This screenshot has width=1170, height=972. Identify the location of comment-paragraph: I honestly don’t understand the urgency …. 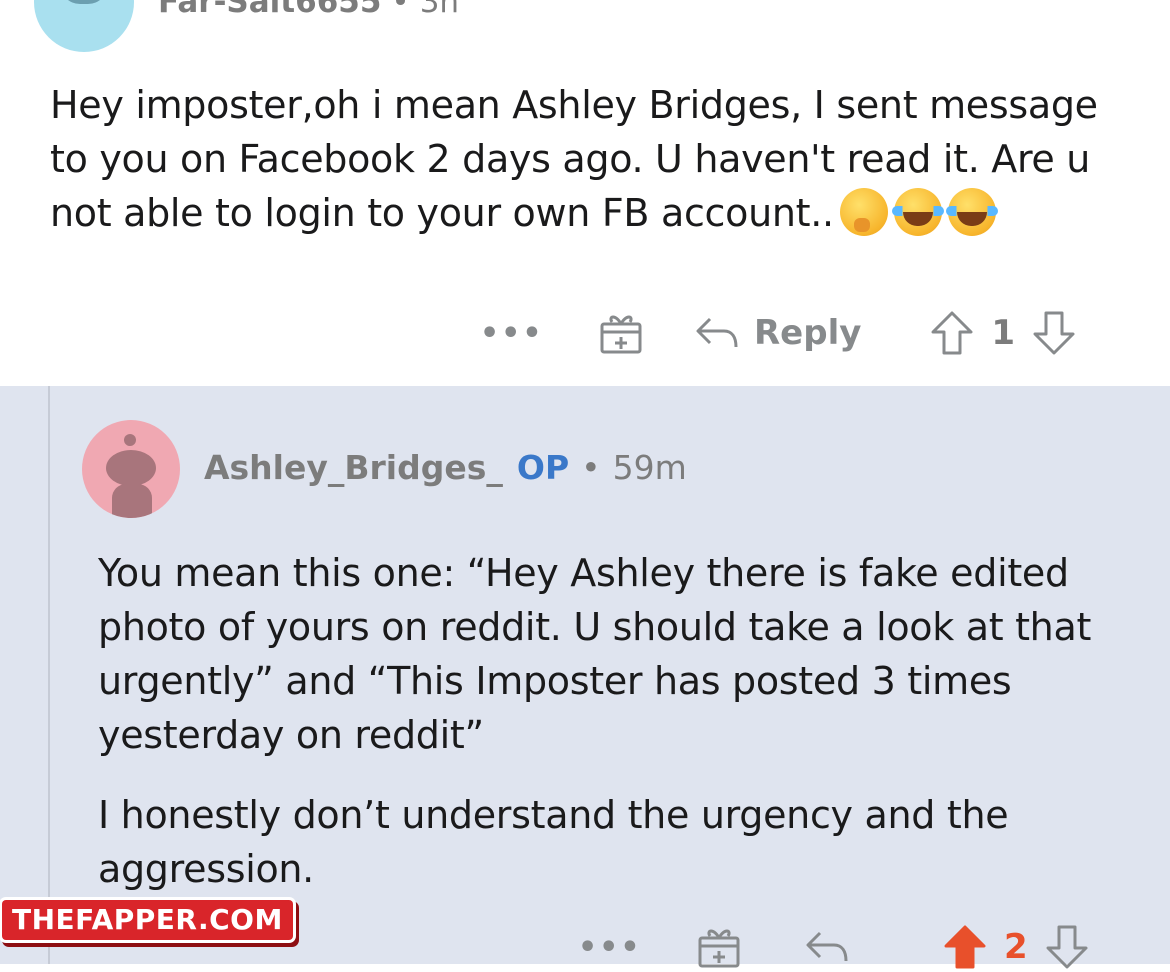
(553, 842).